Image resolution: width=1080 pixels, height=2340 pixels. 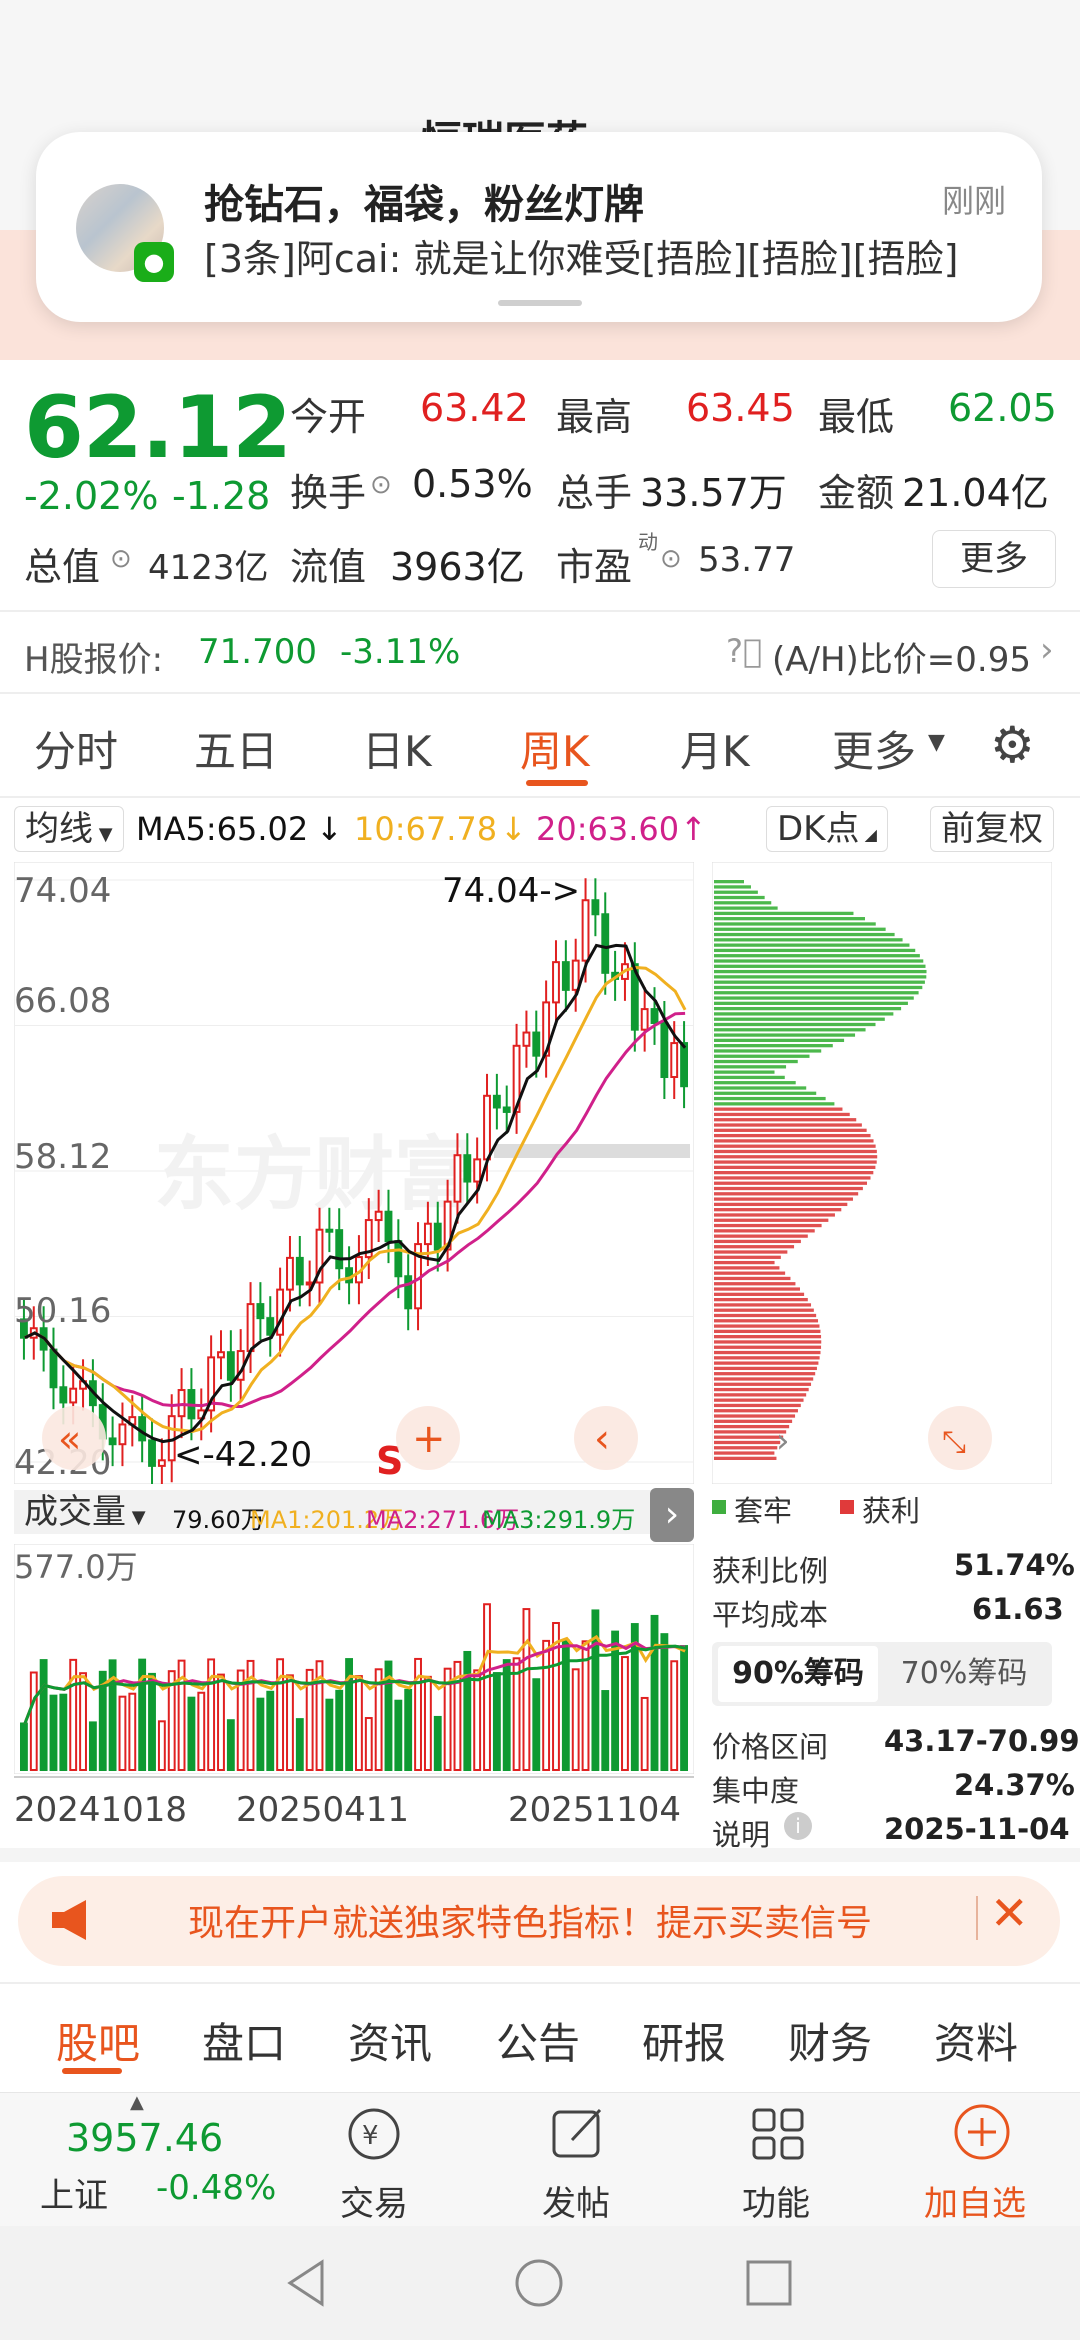 What do you see at coordinates (62, 567) in the screenshot?
I see `mktcap-label: 总值` at bounding box center [62, 567].